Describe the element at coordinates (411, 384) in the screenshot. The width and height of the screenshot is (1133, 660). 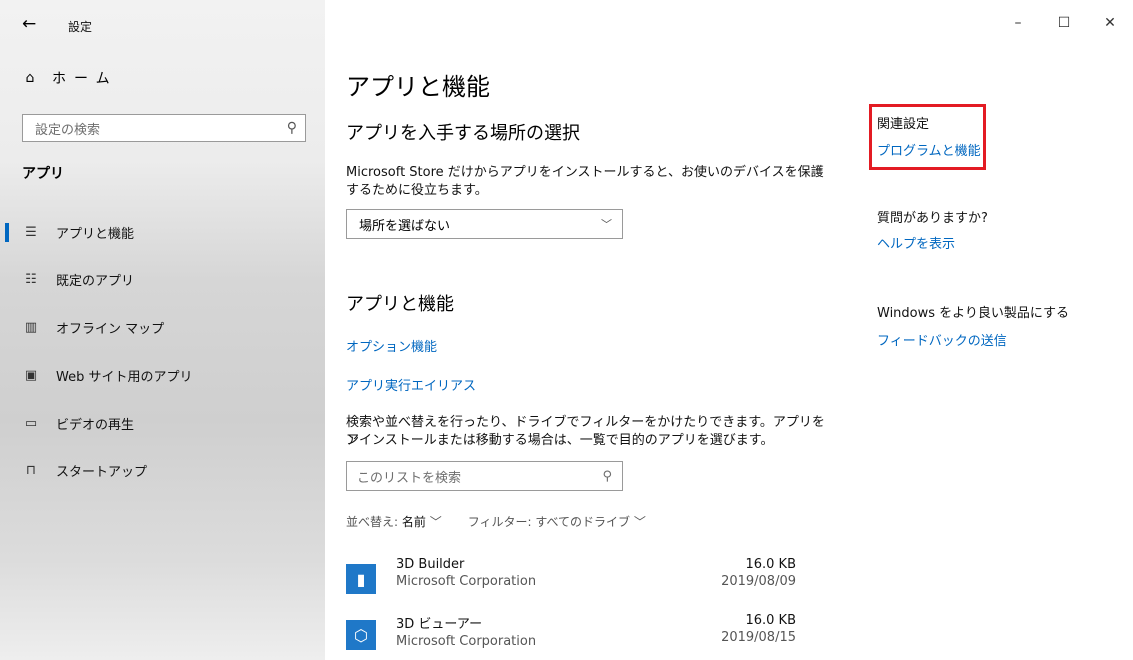
I see `app-execution-alias-link: アプリ実行エイリアス` at that location.